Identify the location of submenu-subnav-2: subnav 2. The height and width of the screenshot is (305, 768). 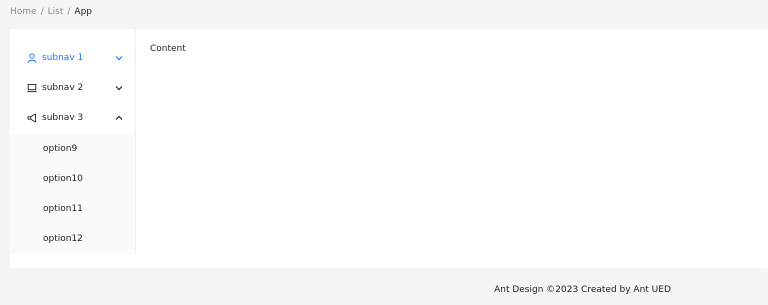
(72, 88).